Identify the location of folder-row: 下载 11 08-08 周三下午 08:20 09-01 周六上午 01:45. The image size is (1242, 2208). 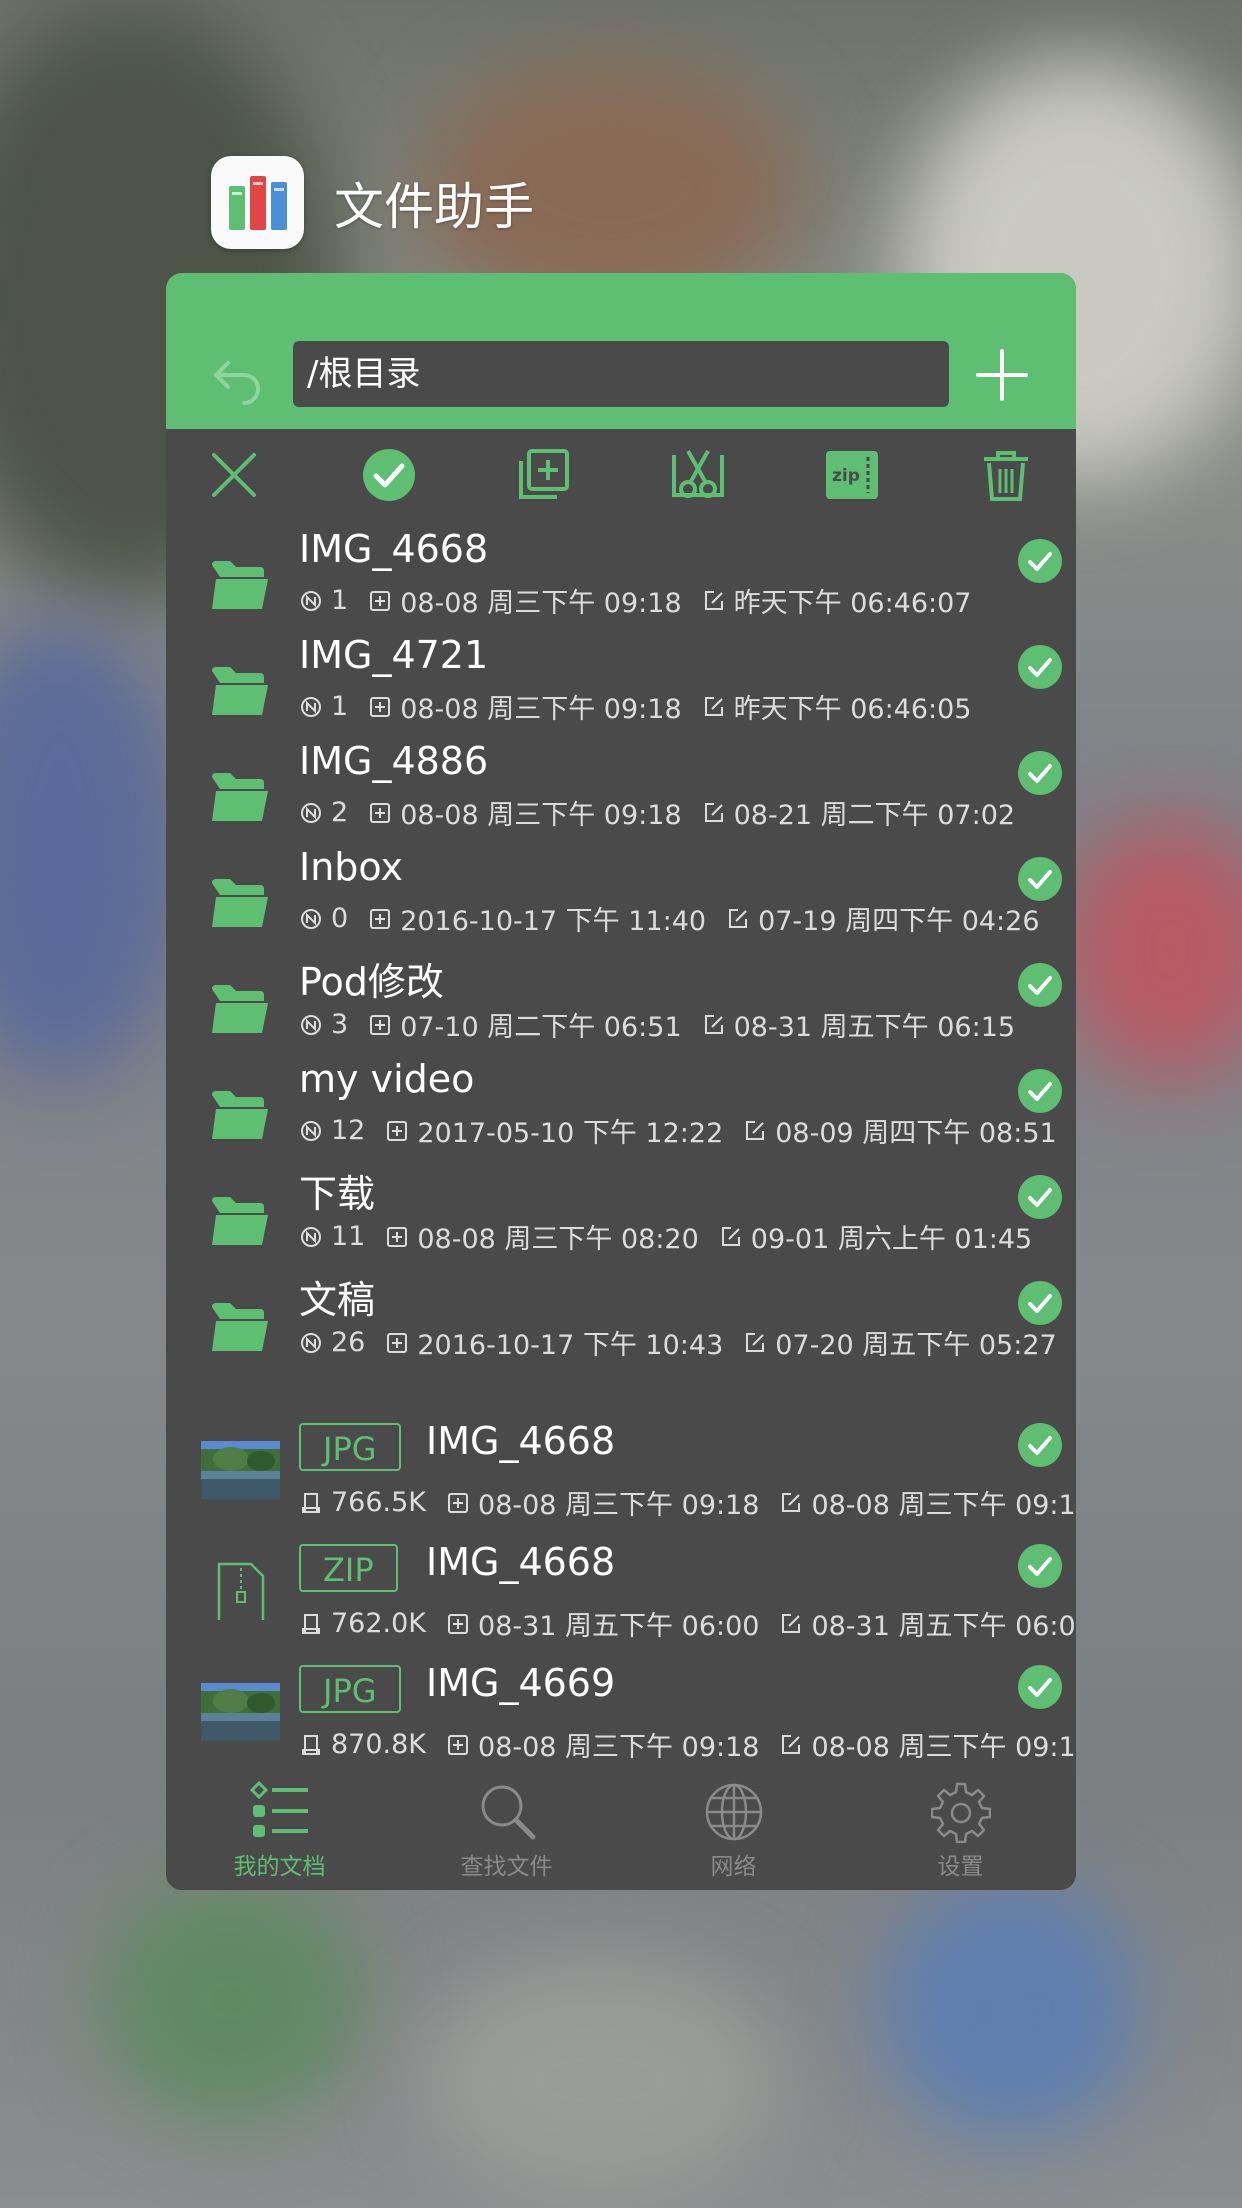
(621, 1212).